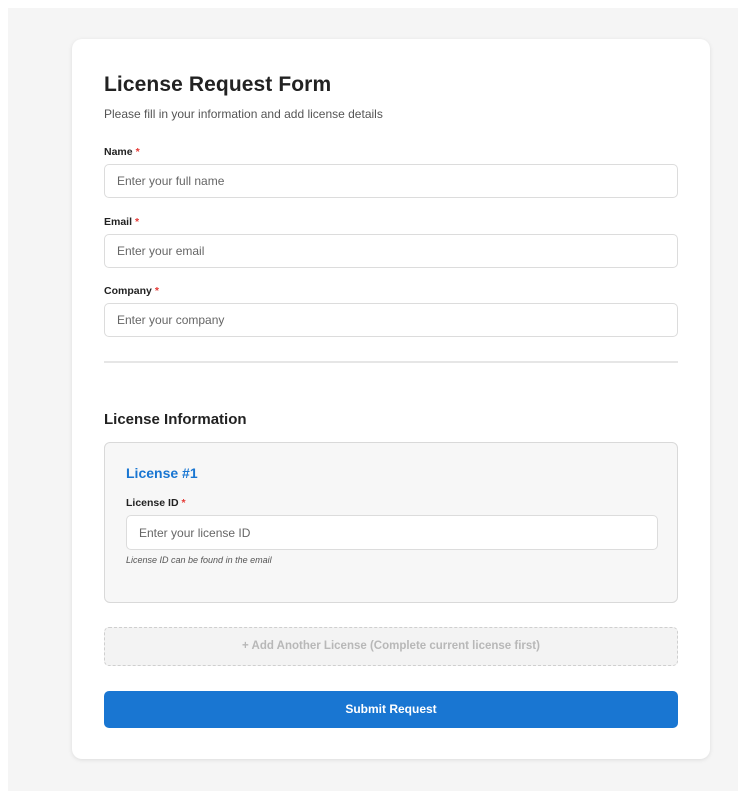 This screenshot has height=791, width=738. I want to click on license-id-hint: License ID can be found in the email, so click(199, 560).